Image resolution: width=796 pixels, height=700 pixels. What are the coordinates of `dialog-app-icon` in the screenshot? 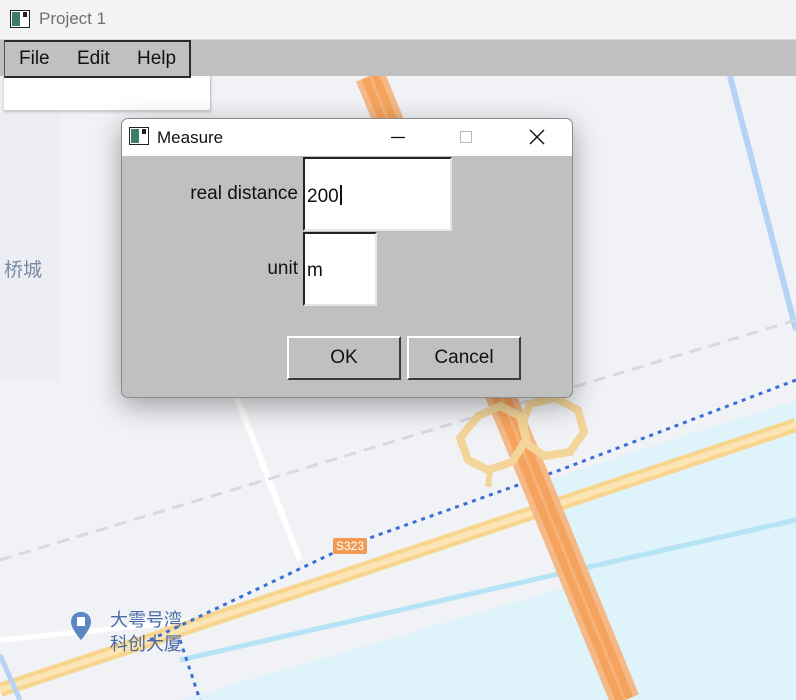 It's located at (139, 136).